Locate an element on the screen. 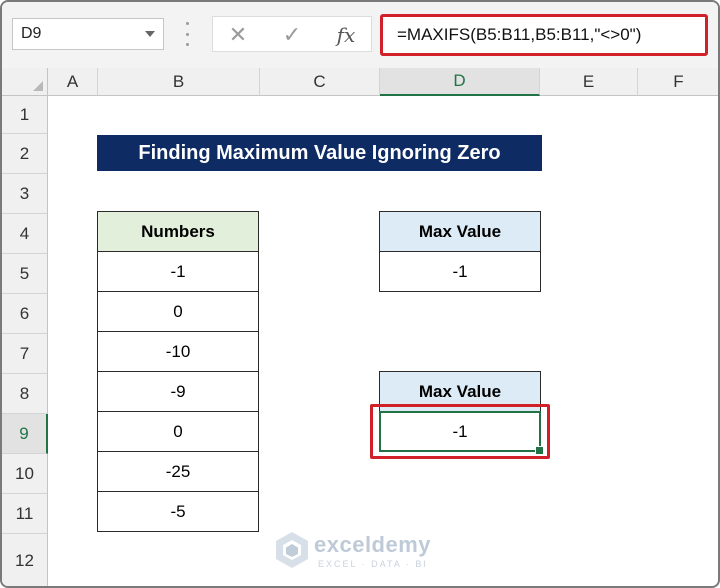  select-all-corner is located at coordinates (25, 82).